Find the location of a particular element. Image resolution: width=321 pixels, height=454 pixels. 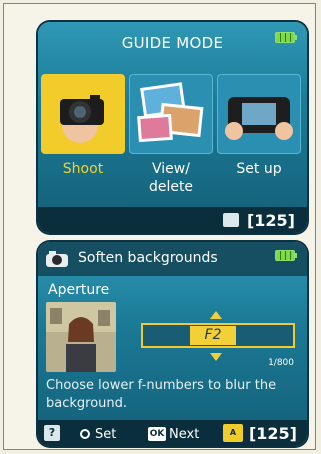

control-bar: ? Set OK Next A GUIDE [125] is located at coordinates (172, 433).